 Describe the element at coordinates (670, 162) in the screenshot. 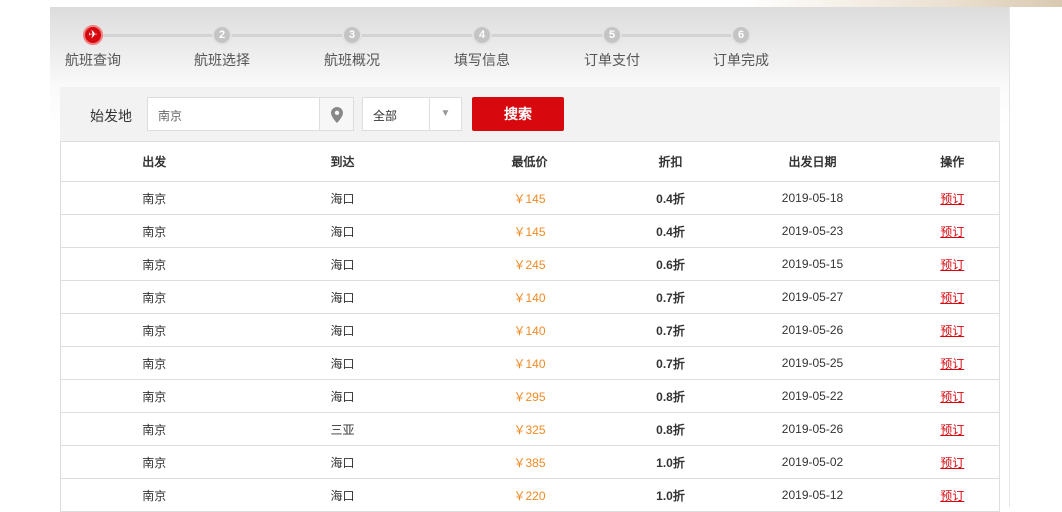

I see `col-discount: 折扣` at that location.